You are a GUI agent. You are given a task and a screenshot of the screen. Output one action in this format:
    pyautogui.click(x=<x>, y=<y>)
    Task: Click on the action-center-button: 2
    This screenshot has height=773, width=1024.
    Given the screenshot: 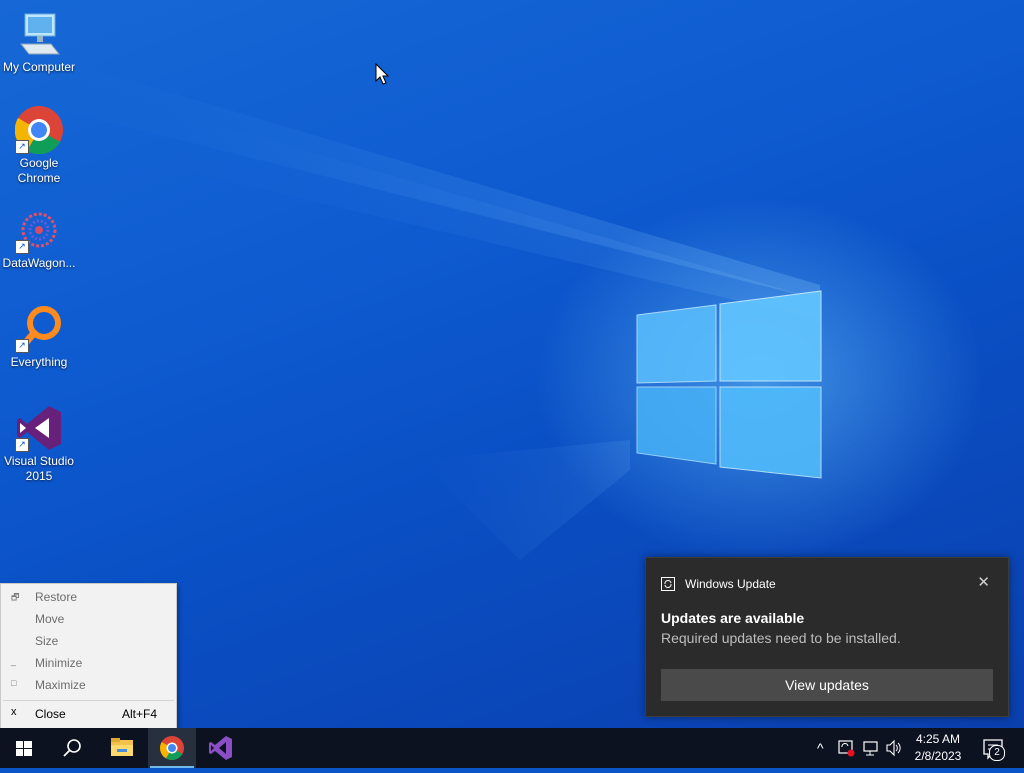 What is the action you would take?
    pyautogui.click(x=998, y=748)
    